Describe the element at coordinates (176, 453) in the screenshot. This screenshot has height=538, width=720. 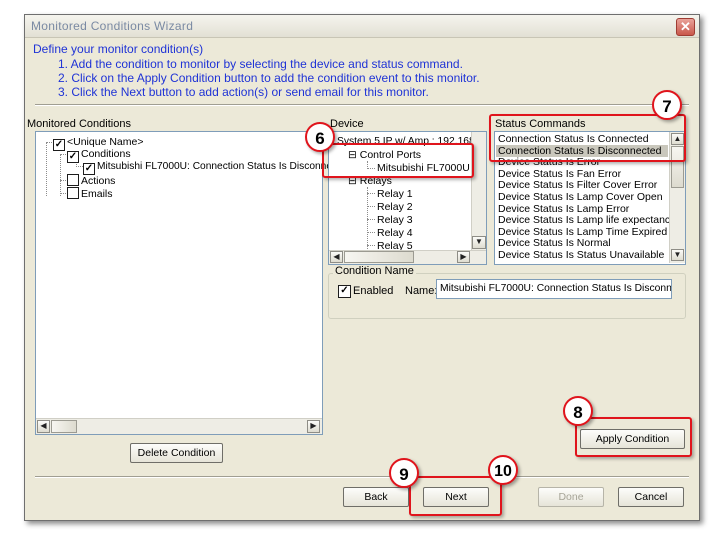
I see `delete-condition-button: Delete Condition` at that location.